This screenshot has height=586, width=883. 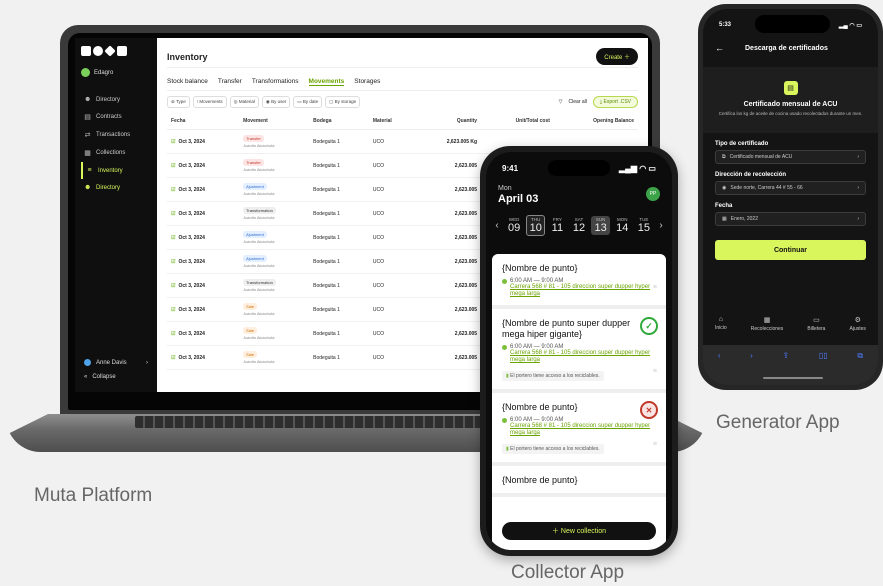 What do you see at coordinates (720, 319) in the screenshot?
I see `home-icon: ⌂` at bounding box center [720, 319].